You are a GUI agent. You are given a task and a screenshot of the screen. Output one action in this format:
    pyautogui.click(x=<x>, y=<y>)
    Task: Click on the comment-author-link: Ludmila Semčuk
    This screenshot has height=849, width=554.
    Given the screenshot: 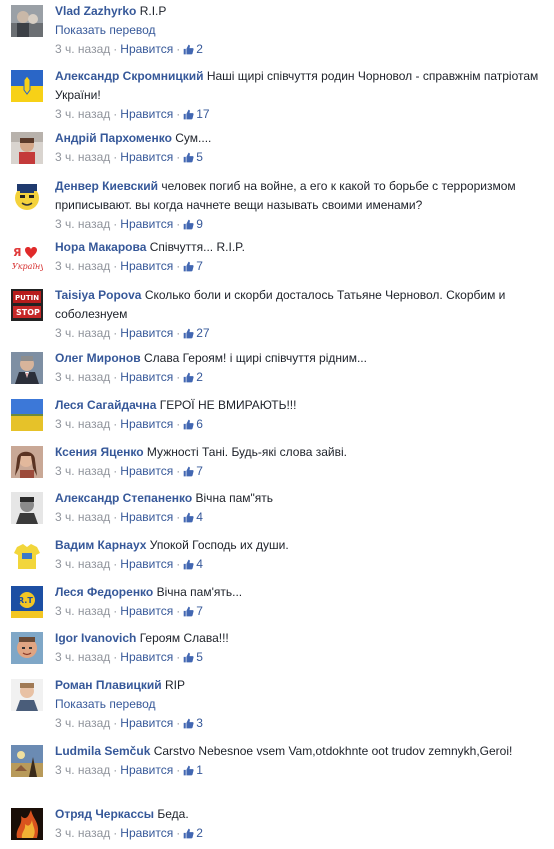 What is the action you would take?
    pyautogui.click(x=102, y=751)
    